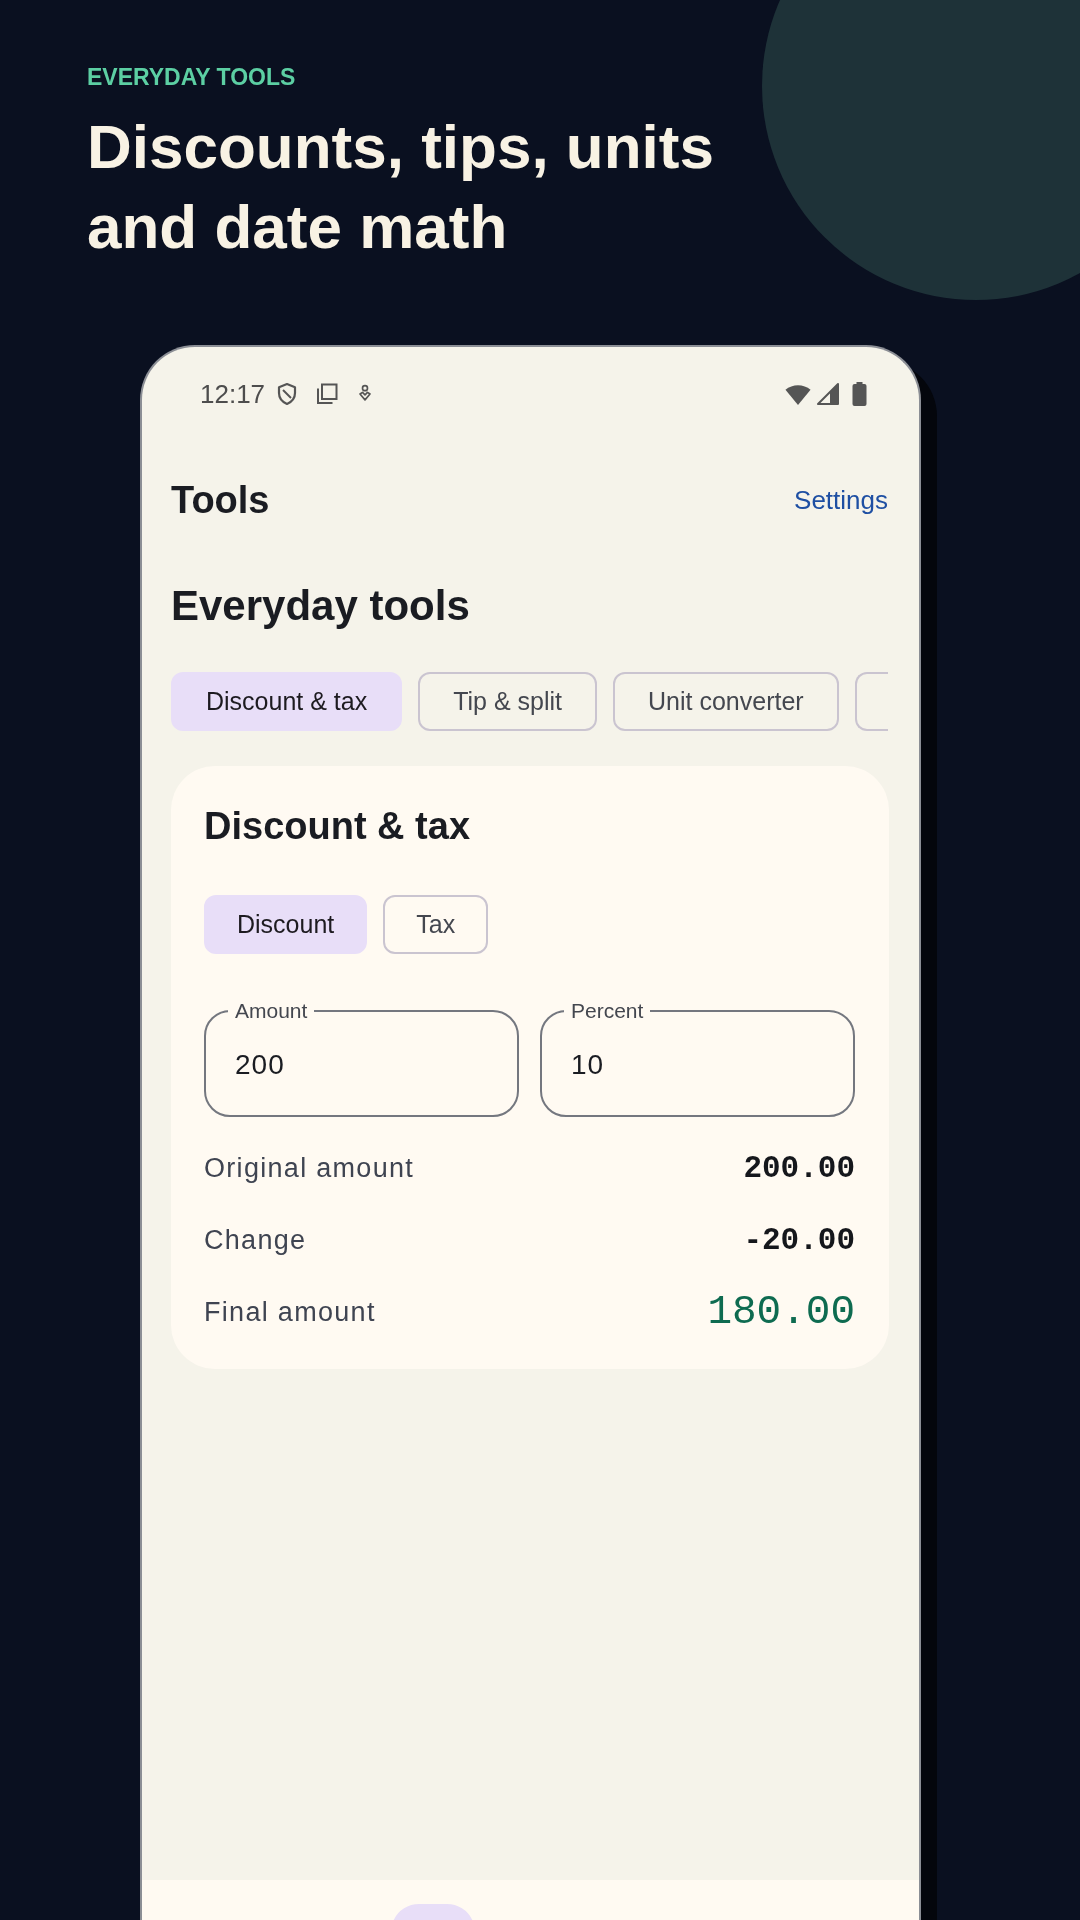 The height and width of the screenshot is (1920, 1080). I want to click on result-label: Change, so click(255, 1240).